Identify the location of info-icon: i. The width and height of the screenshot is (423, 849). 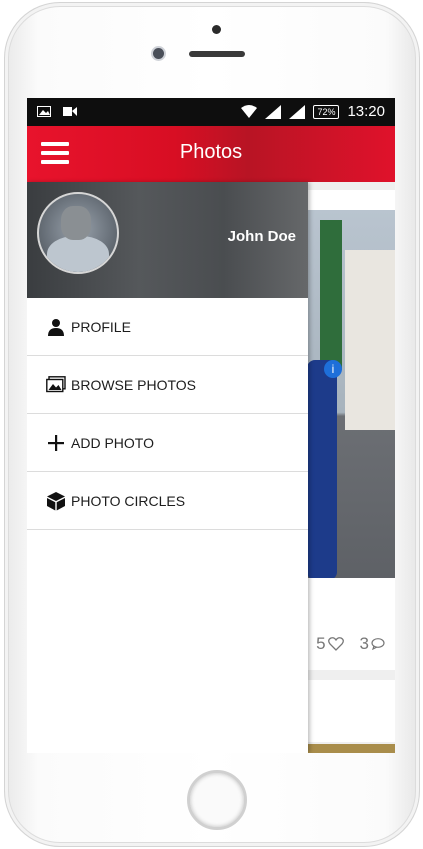
(333, 369).